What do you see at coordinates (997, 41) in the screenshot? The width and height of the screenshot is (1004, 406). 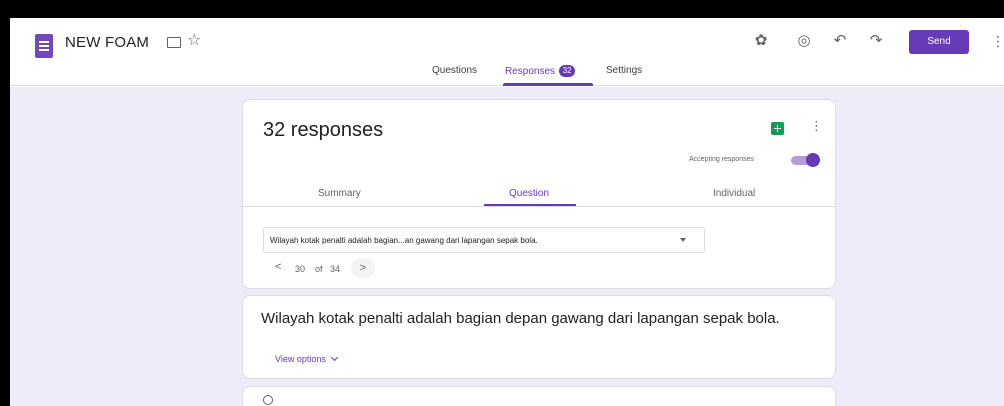 I see `more-options-icon: ⋮` at bounding box center [997, 41].